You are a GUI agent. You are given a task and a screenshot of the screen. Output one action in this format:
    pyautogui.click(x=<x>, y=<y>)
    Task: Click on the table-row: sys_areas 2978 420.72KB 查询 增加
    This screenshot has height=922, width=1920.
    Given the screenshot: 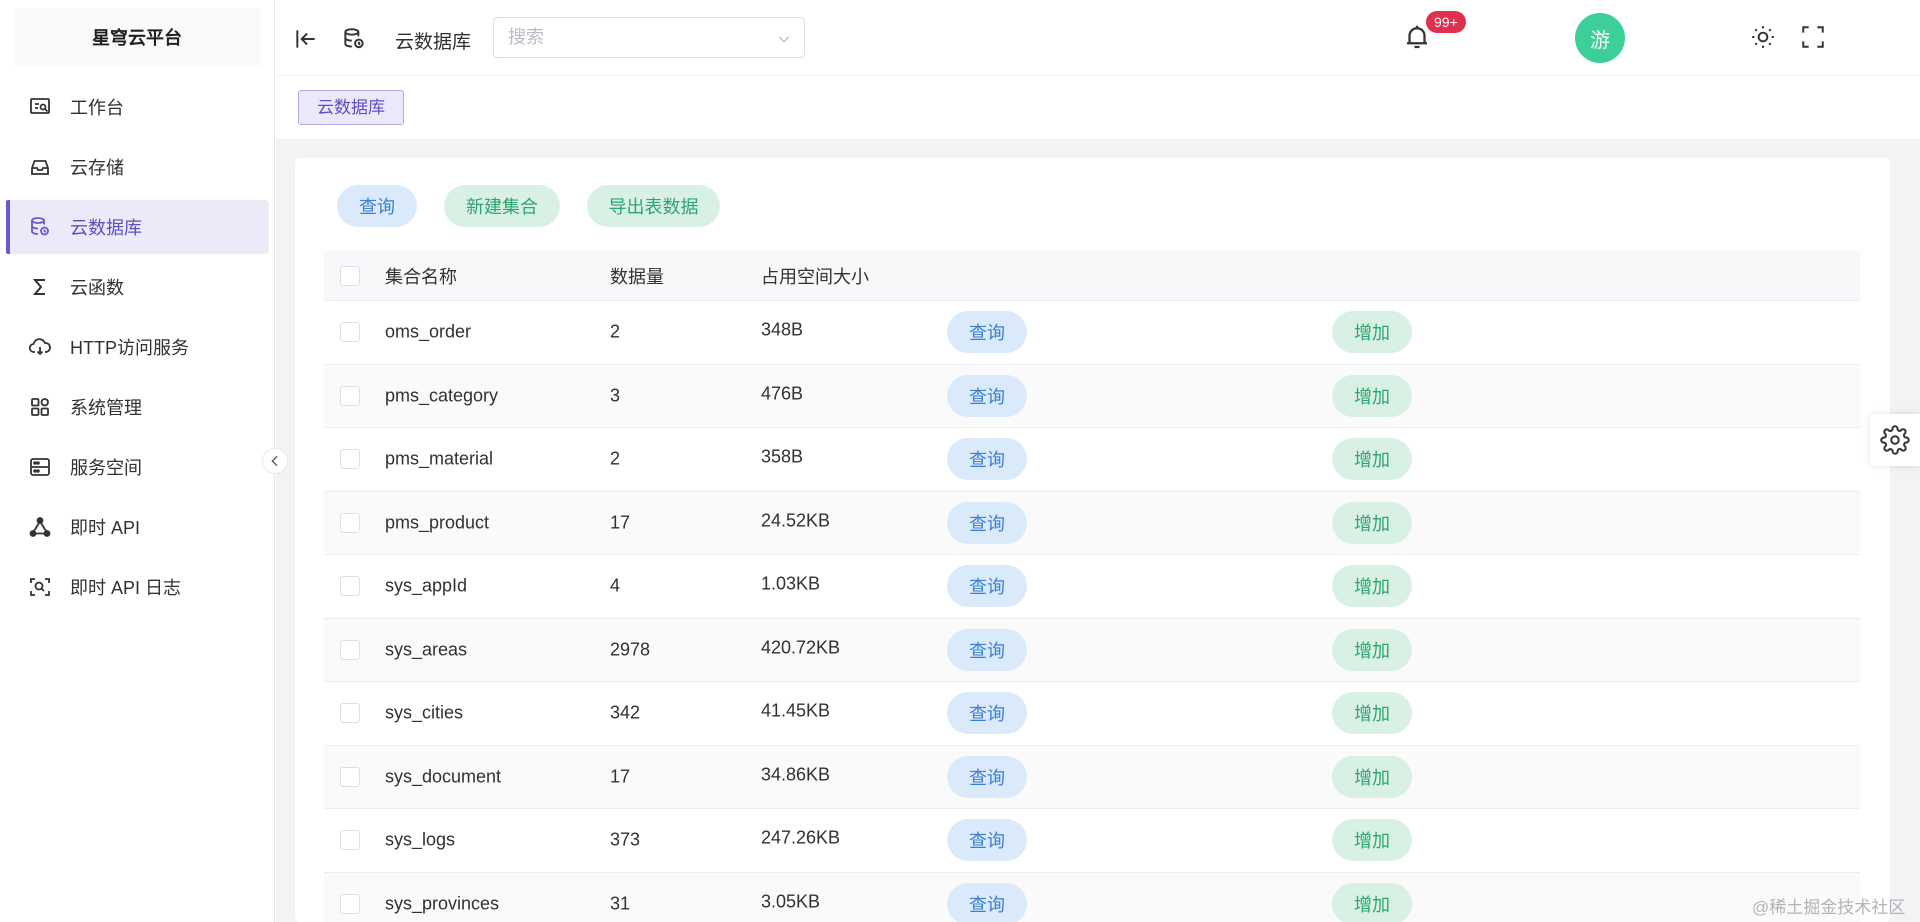 What is the action you would take?
    pyautogui.click(x=1092, y=650)
    